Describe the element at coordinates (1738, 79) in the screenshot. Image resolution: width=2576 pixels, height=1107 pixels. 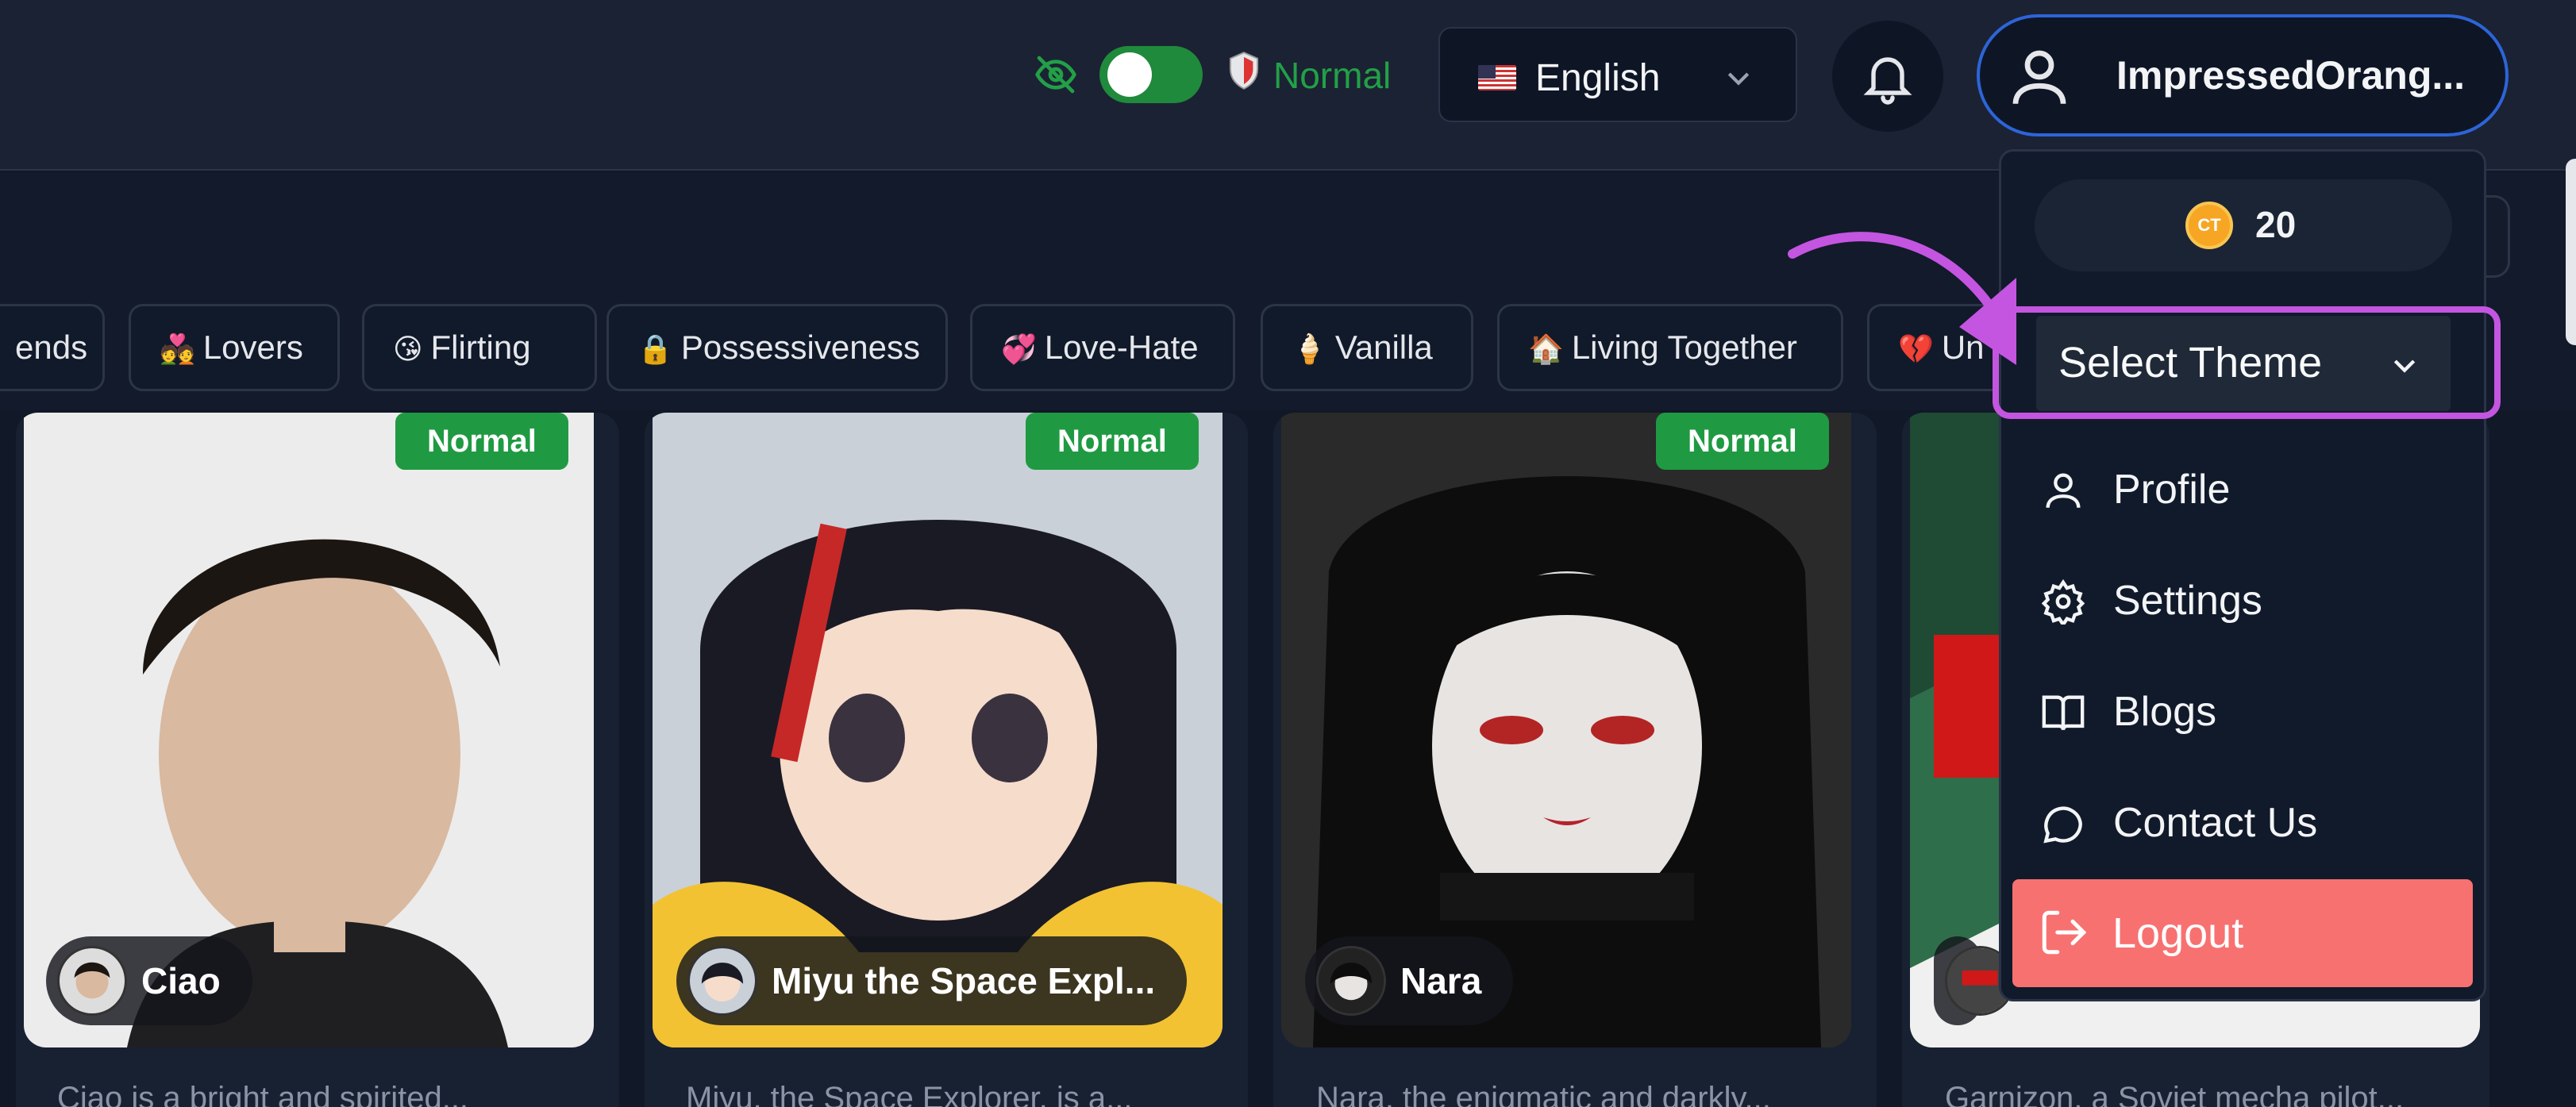
I see `chevron-down-icon` at that location.